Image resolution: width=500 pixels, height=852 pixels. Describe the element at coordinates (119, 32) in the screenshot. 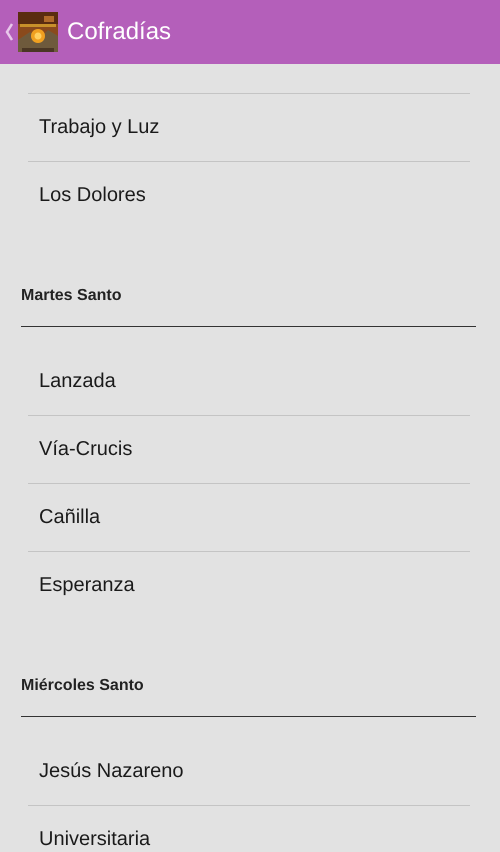

I see `screen-title: Cofradías` at that location.